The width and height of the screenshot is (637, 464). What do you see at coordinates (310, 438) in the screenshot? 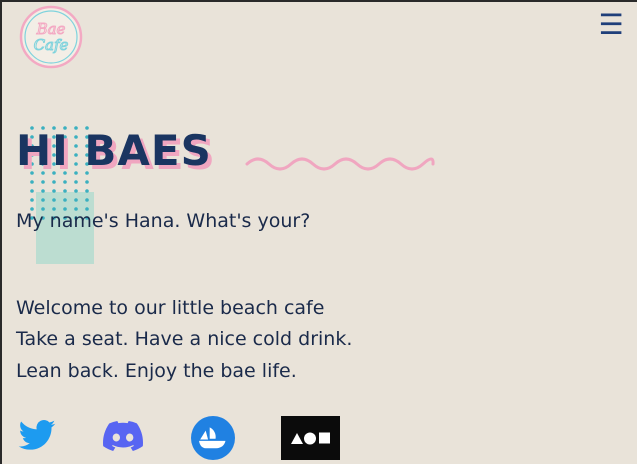
I see `aoi-icon` at bounding box center [310, 438].